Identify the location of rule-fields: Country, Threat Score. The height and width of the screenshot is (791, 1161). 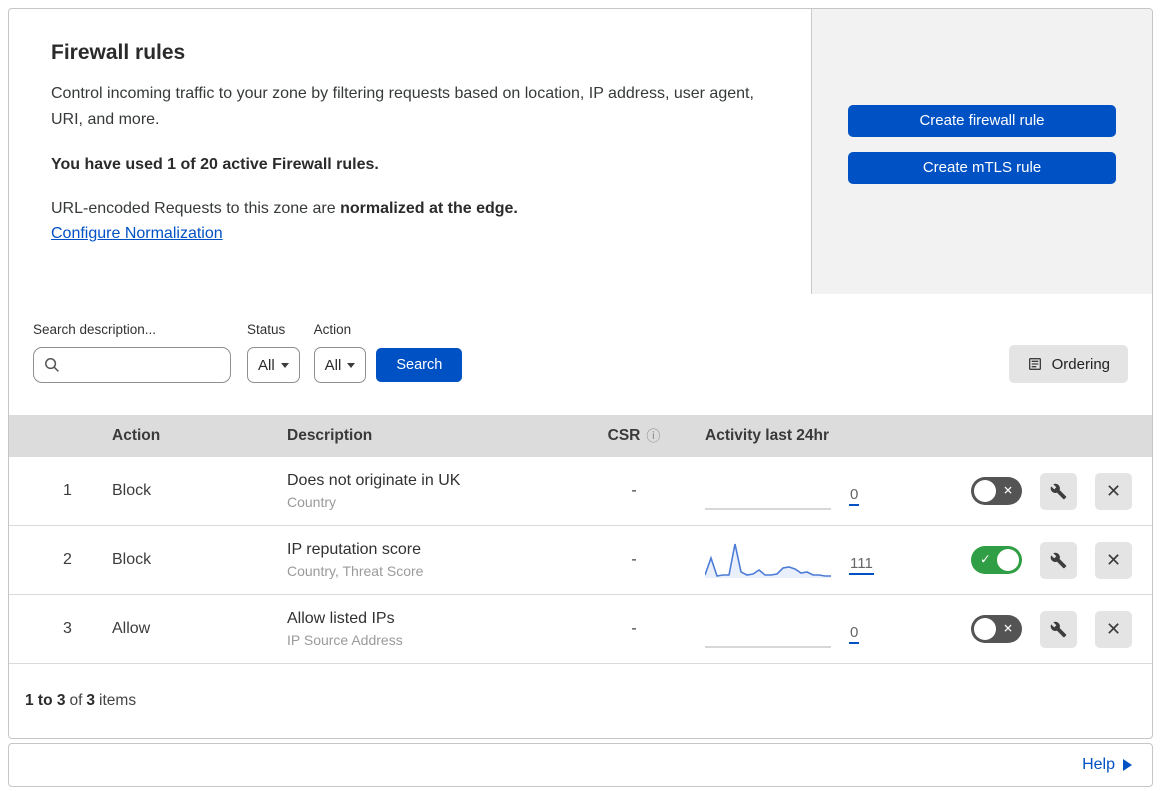
(355, 571).